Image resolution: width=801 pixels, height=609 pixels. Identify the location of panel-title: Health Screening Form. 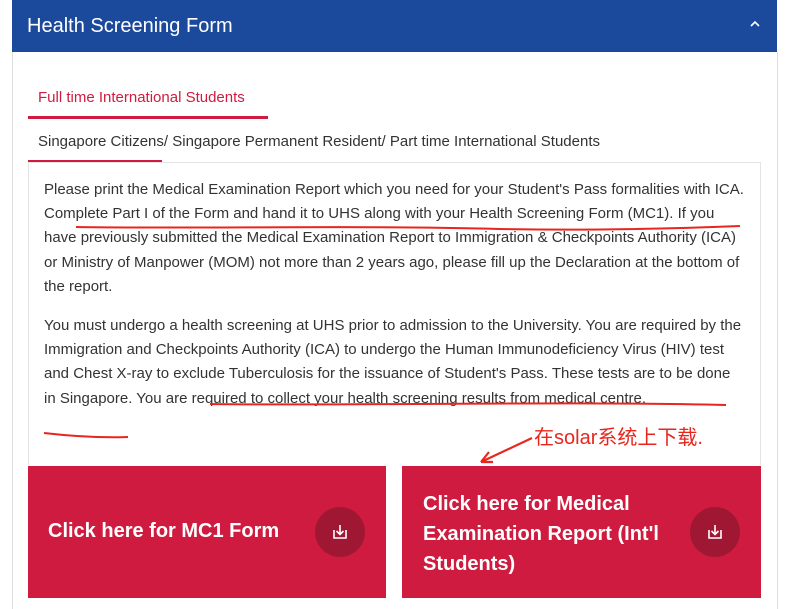
(130, 26).